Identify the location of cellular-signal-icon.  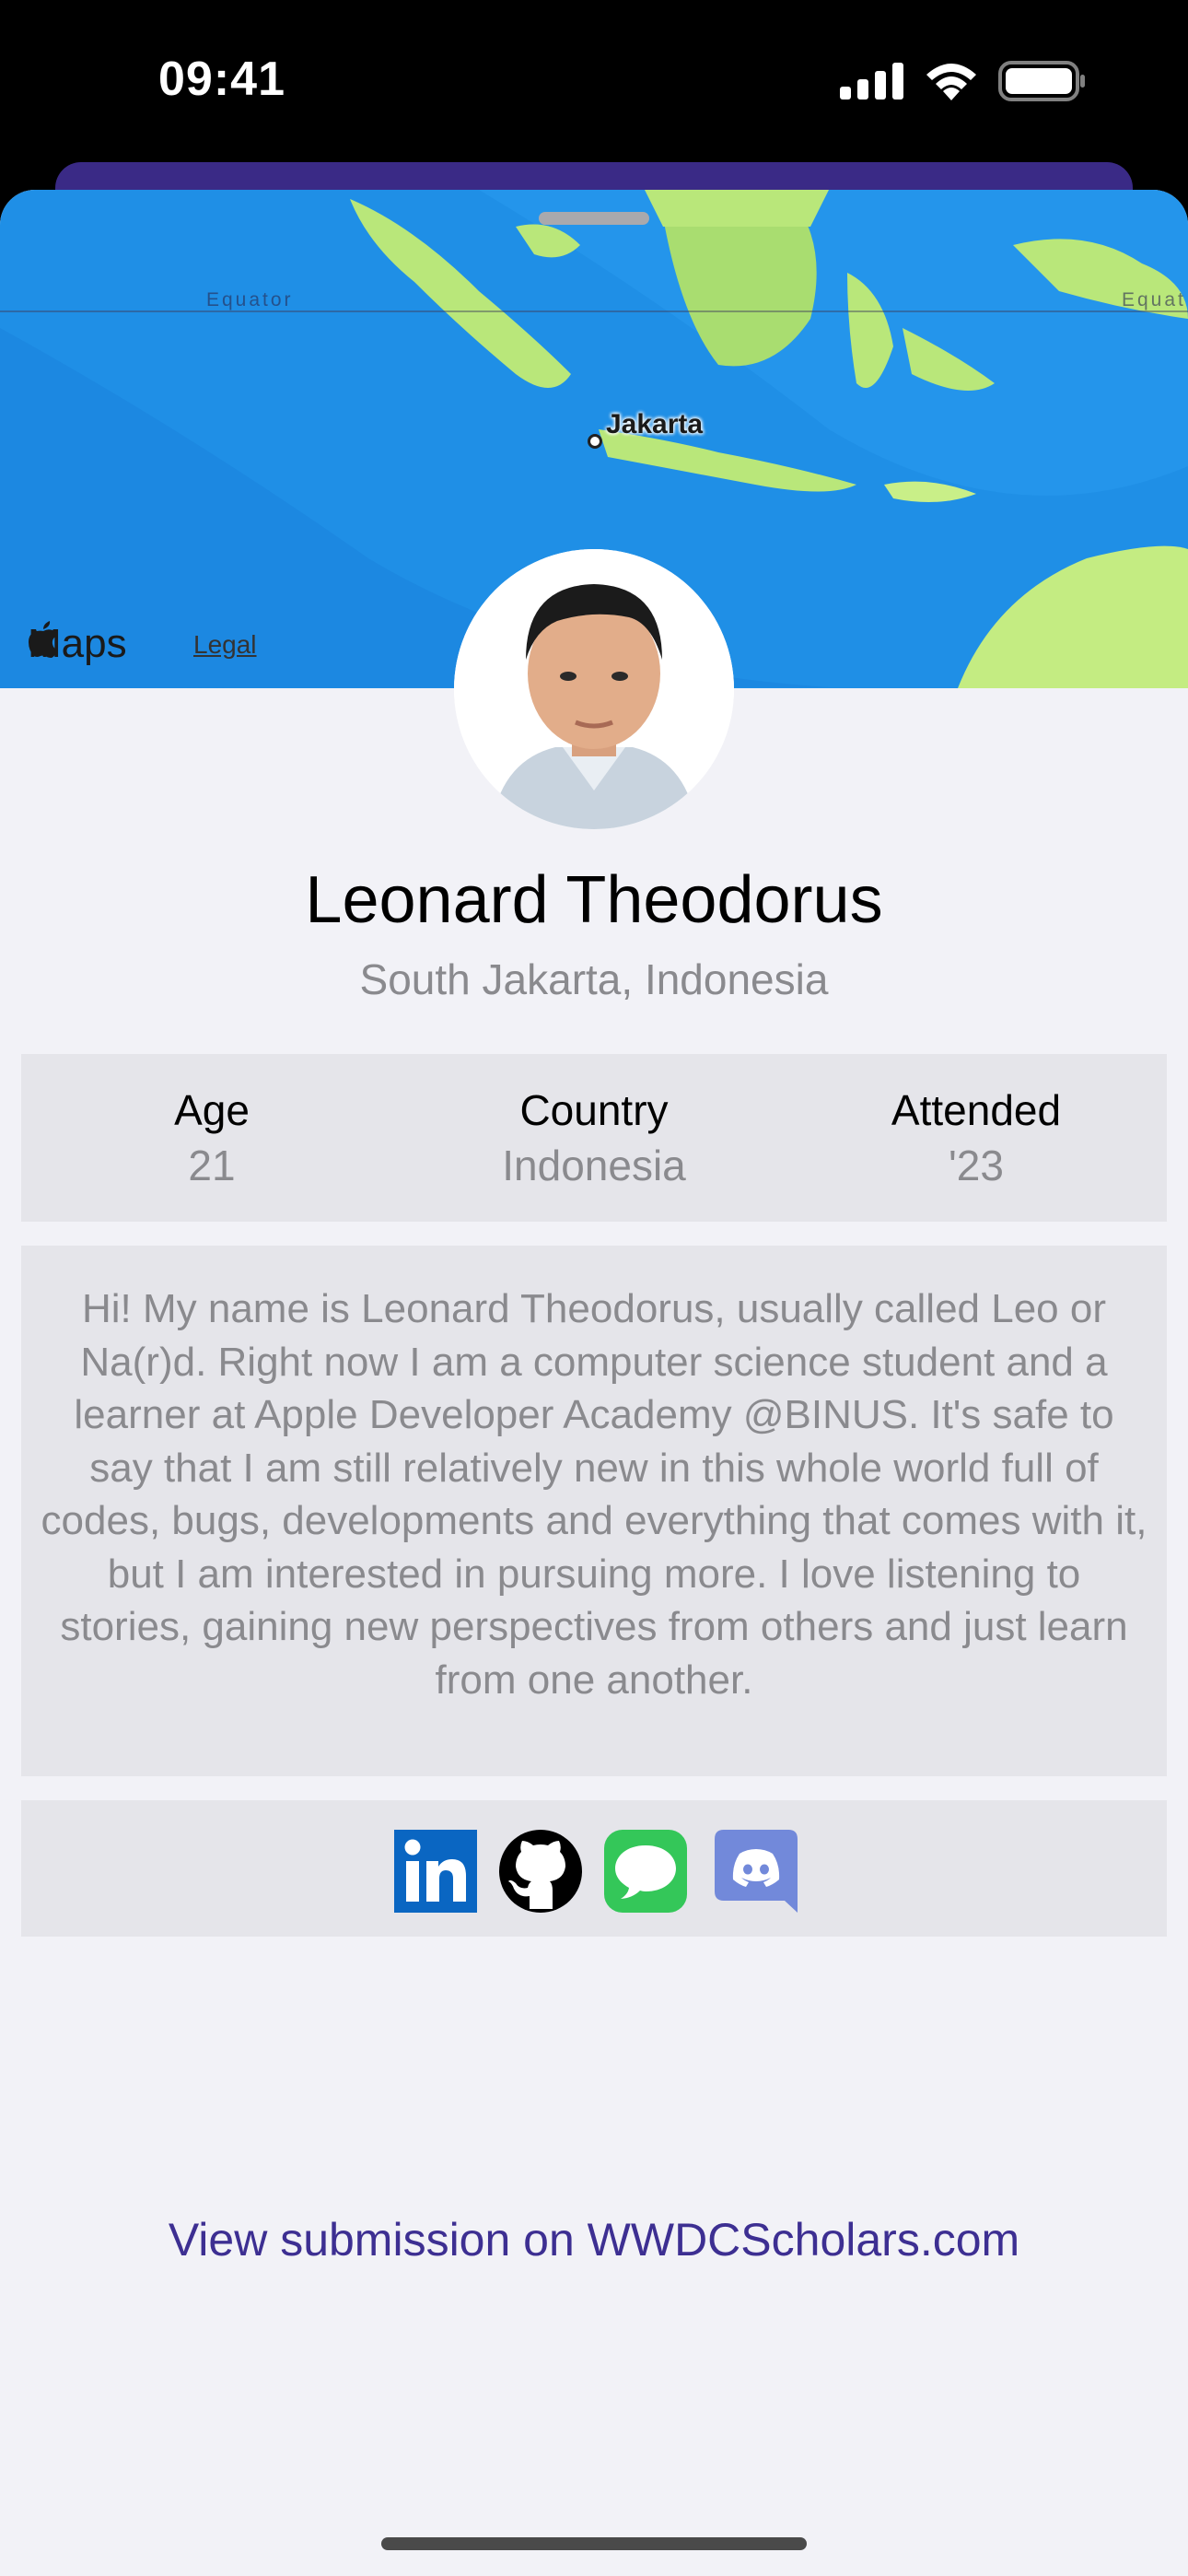
(871, 81).